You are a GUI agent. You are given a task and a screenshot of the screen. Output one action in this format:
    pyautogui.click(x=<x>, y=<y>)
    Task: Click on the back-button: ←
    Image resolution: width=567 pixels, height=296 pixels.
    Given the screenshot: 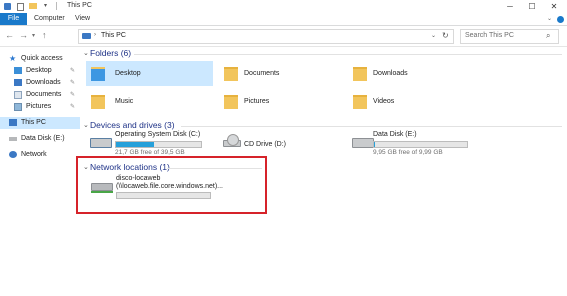 What is the action you would take?
    pyautogui.click(x=9, y=35)
    